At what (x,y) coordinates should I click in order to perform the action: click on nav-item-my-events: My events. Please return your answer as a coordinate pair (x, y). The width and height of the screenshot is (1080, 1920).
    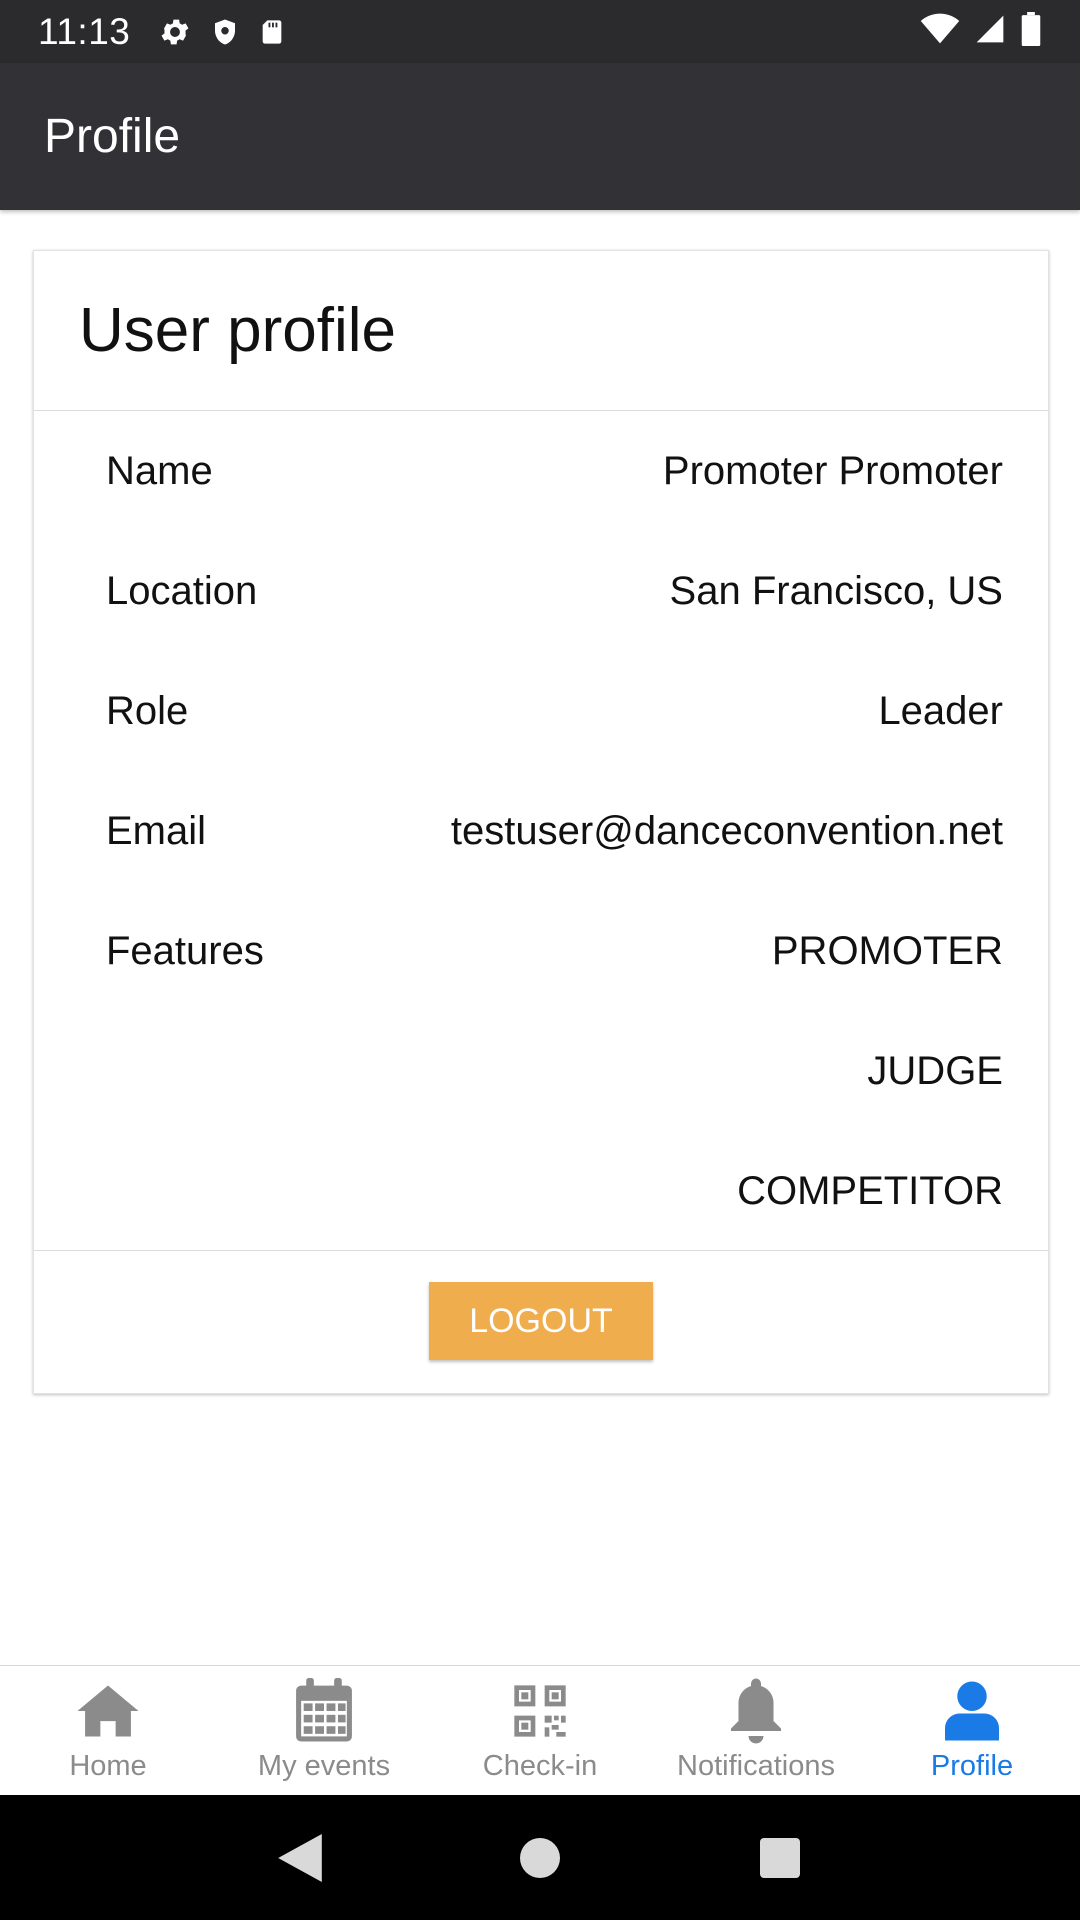
    Looking at the image, I should click on (324, 1730).